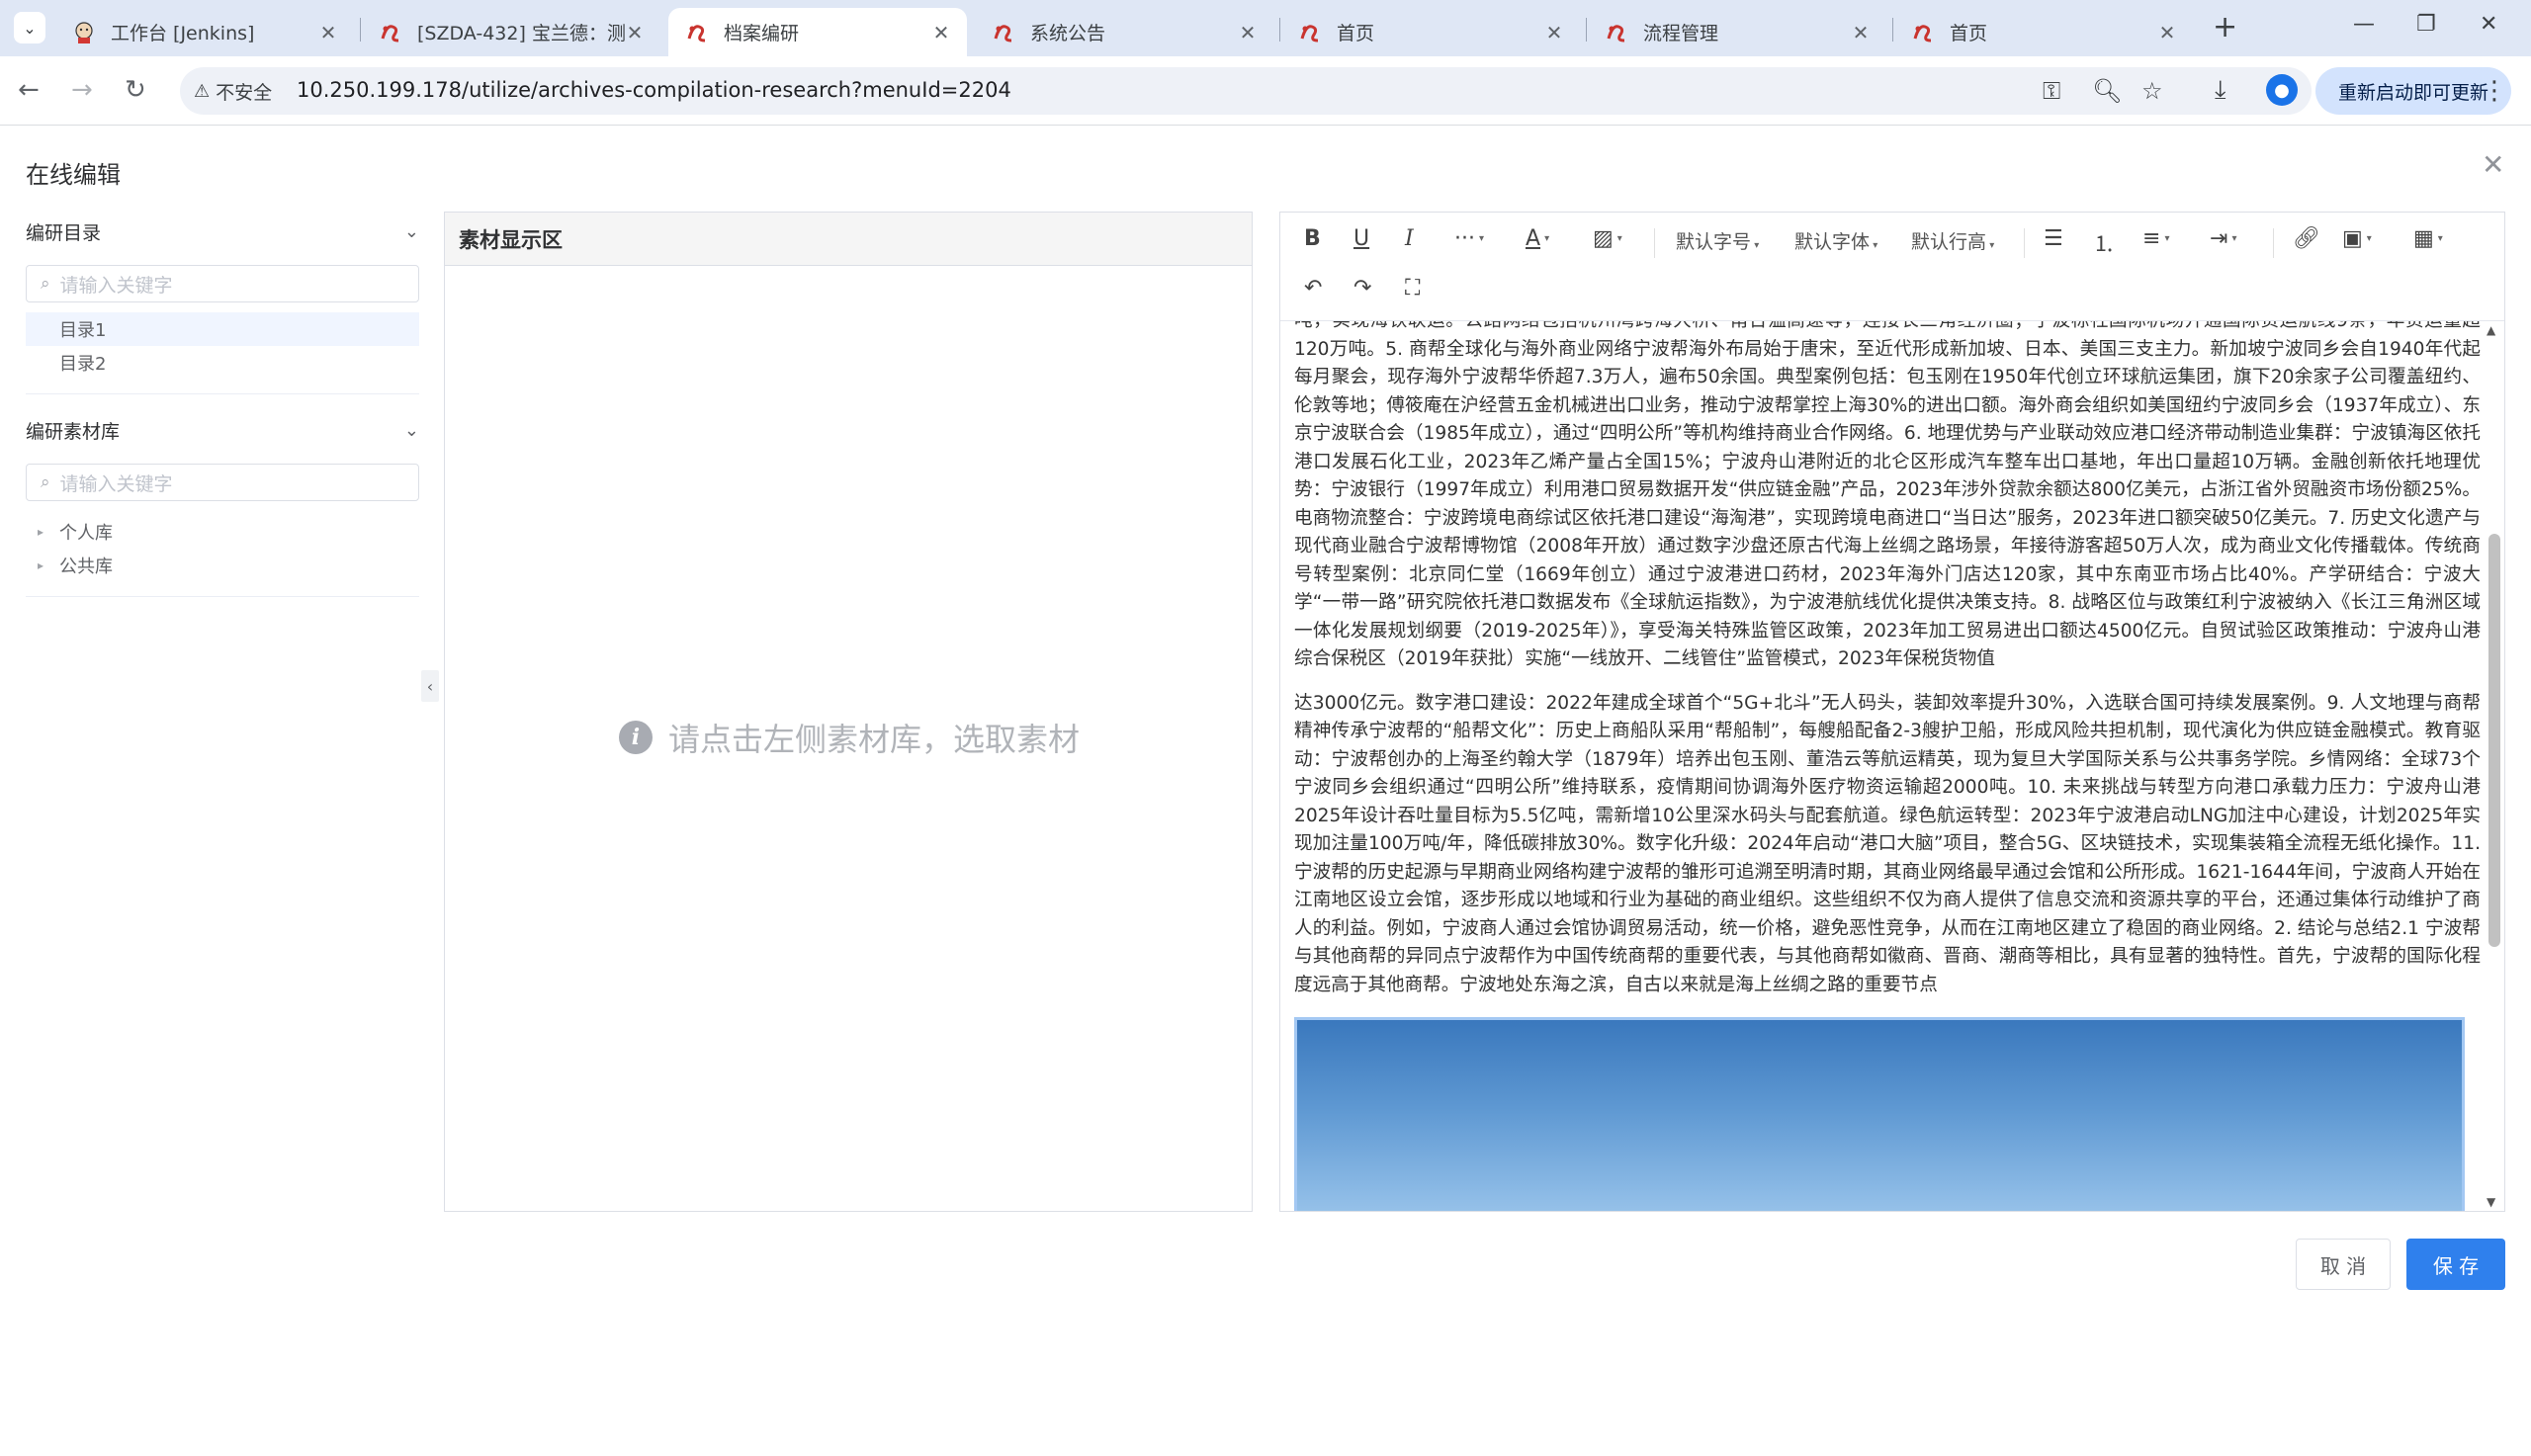 The width and height of the screenshot is (2531, 1456). What do you see at coordinates (1880, 1114) in the screenshot?
I see `embedded-image` at bounding box center [1880, 1114].